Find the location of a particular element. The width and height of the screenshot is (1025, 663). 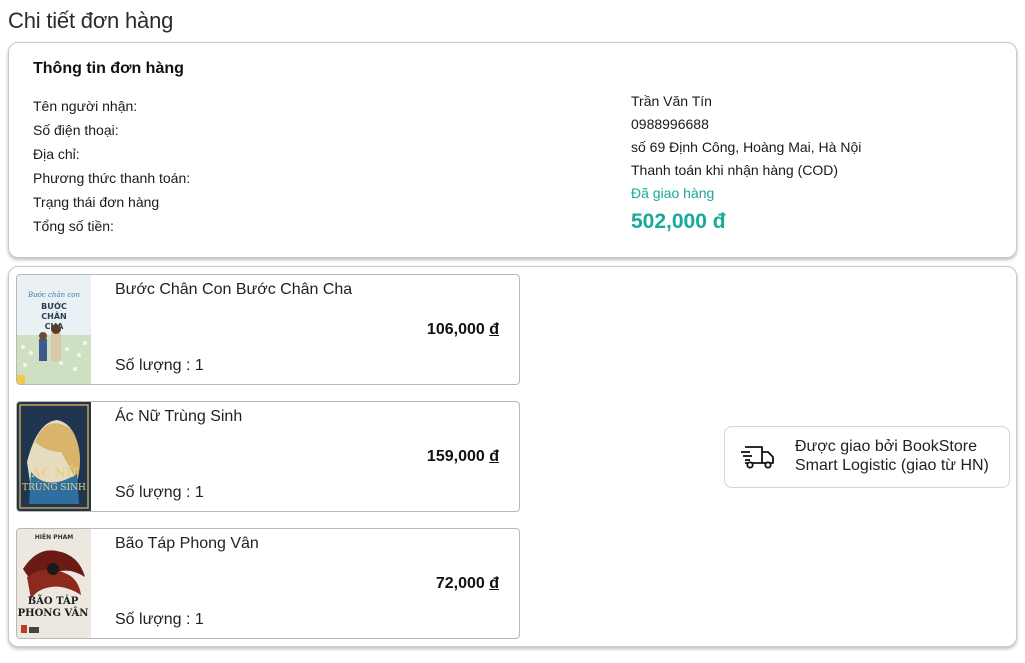

phone-value: 0988996688 is located at coordinates (670, 124).